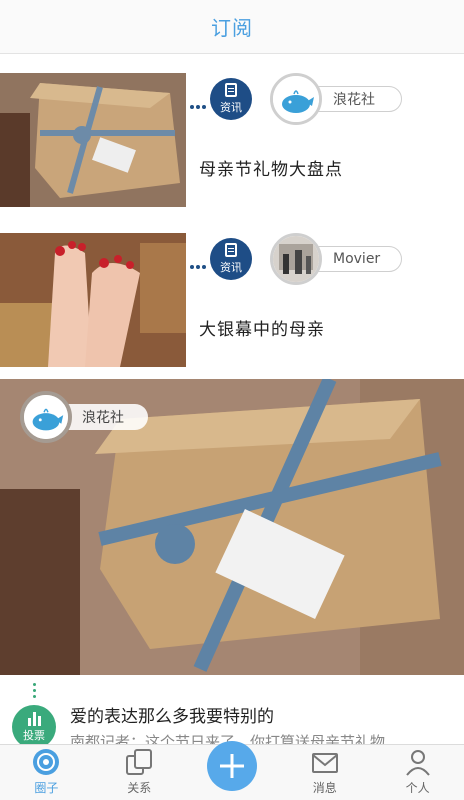 The height and width of the screenshot is (800, 464). I want to click on relations-icon, so click(139, 762).